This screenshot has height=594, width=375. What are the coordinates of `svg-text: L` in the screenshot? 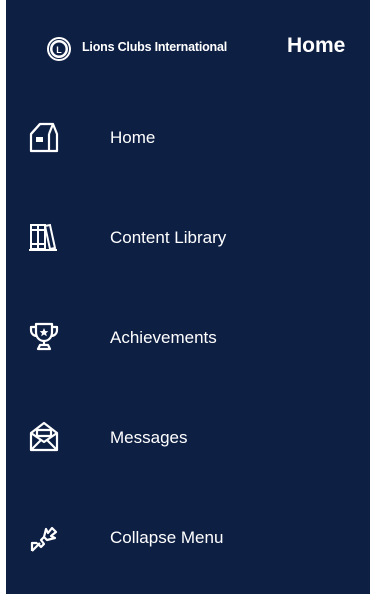 It's located at (59, 50).